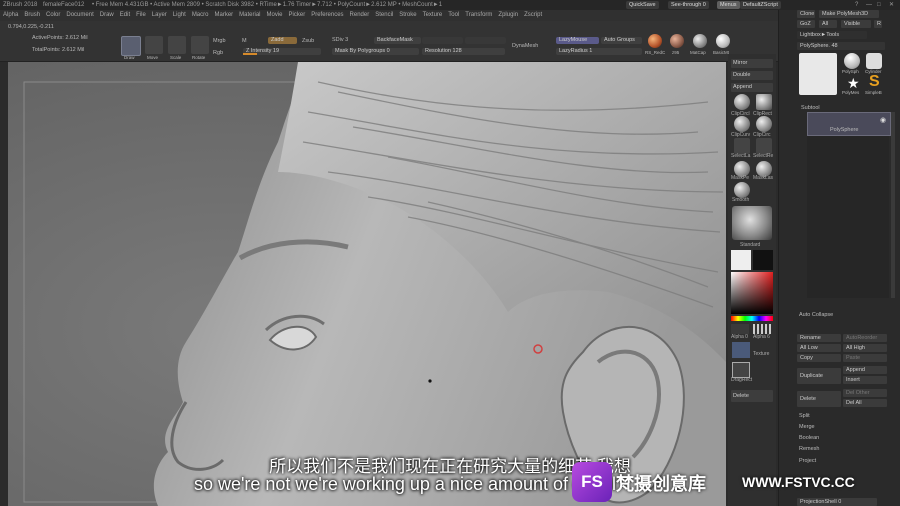 This screenshot has height=506, width=900. What do you see at coordinates (804, 416) in the screenshot?
I see `split-section: Split` at bounding box center [804, 416].